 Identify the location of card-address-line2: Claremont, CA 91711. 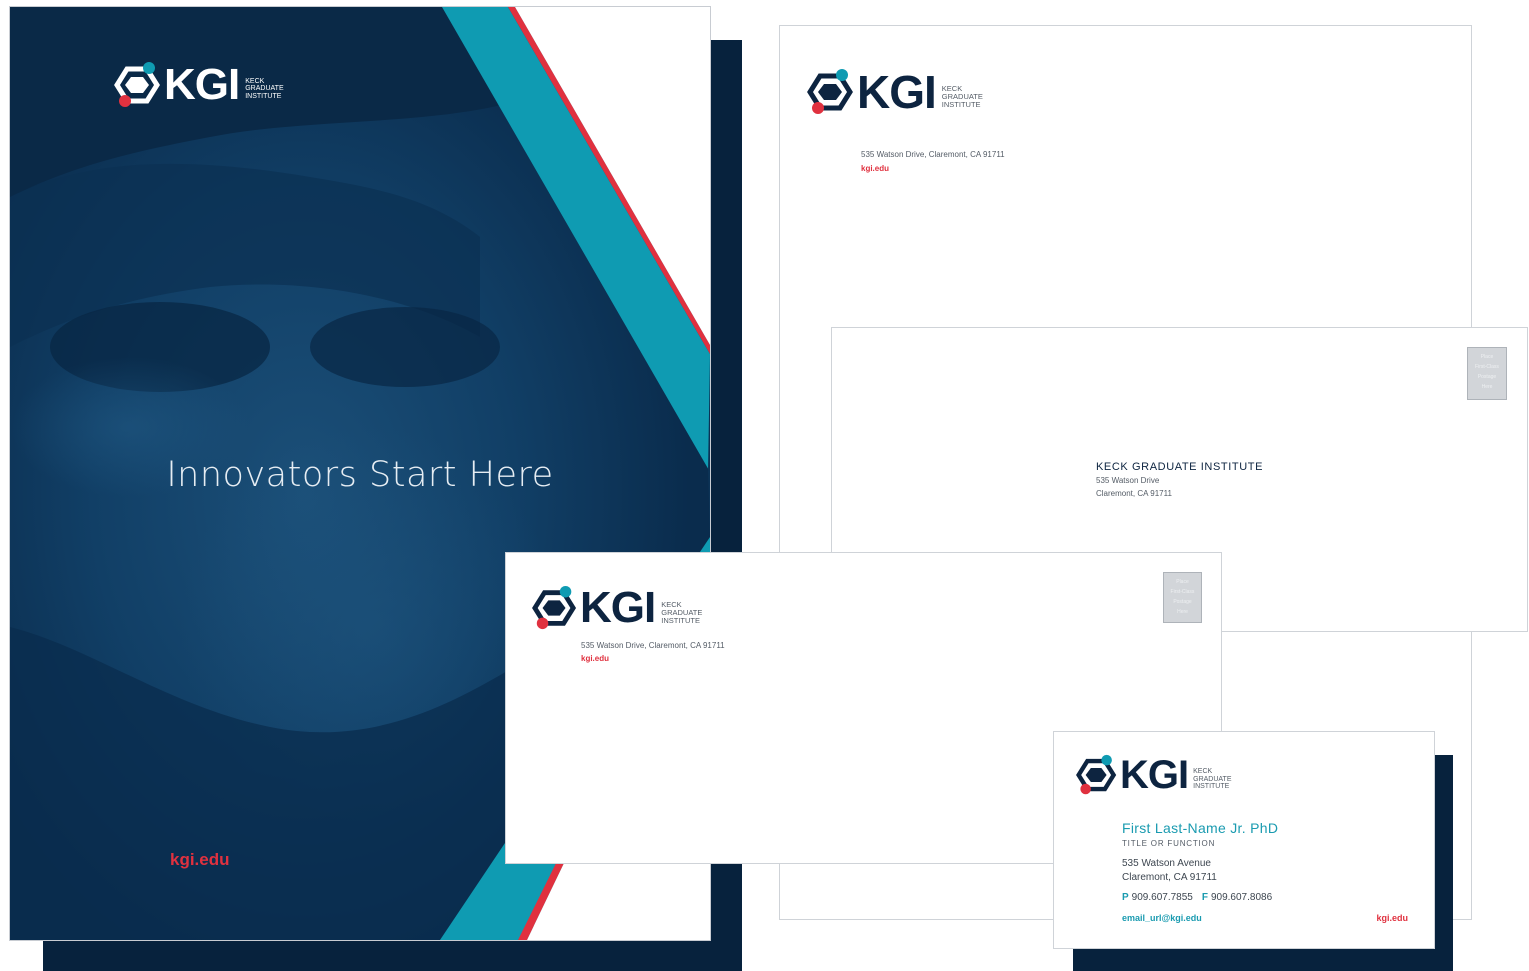
(1169, 877).